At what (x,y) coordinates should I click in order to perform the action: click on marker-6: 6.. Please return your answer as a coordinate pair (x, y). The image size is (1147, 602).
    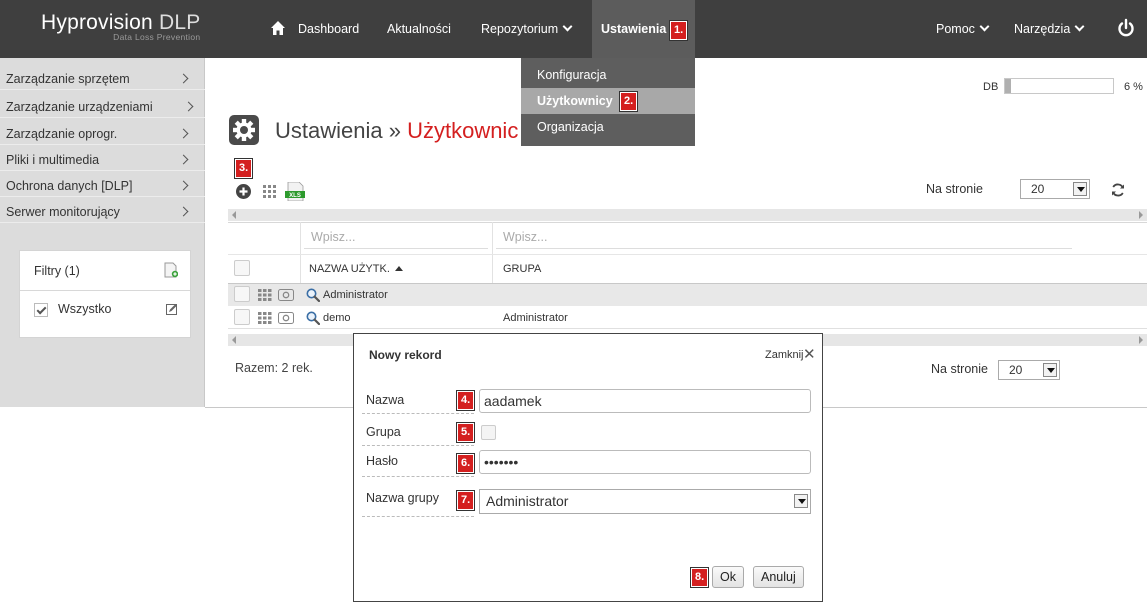
    Looking at the image, I should click on (466, 463).